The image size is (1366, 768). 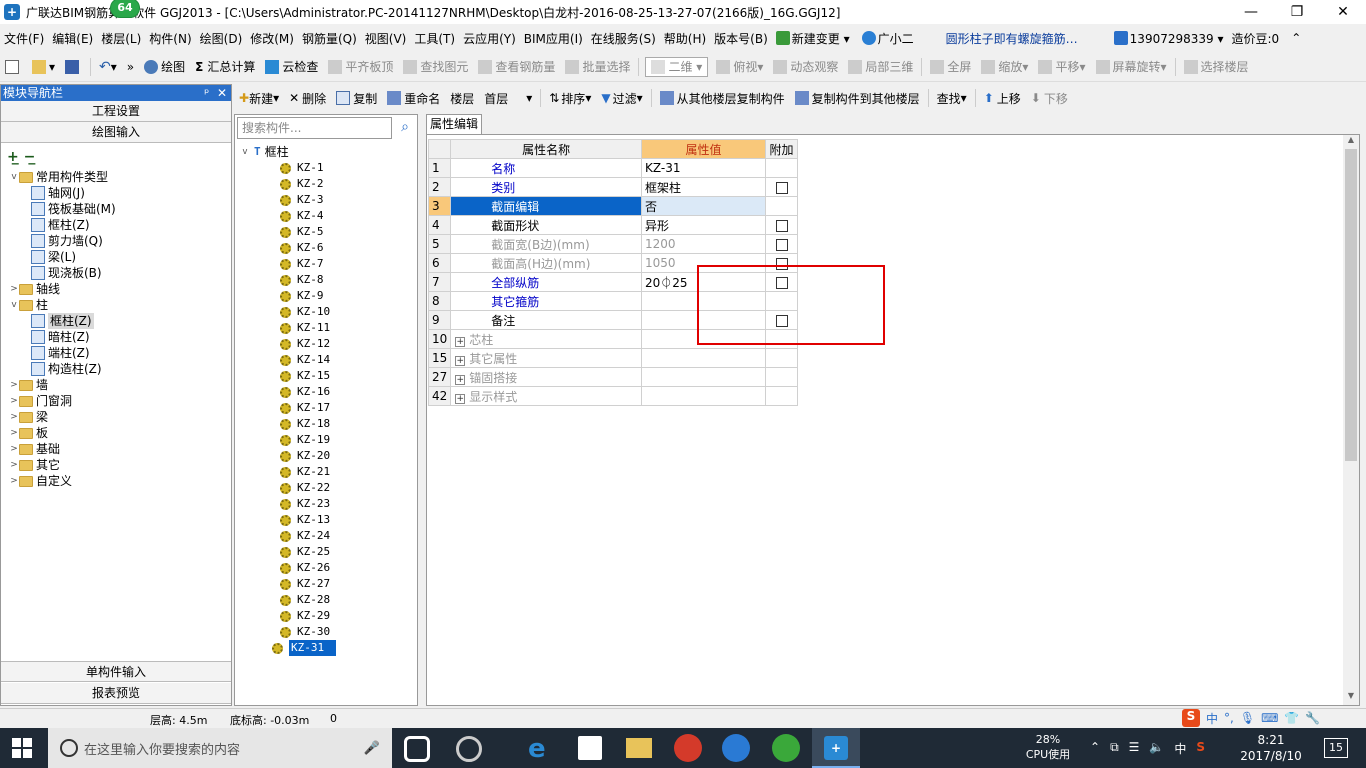 What do you see at coordinates (328, 296) in the screenshot?
I see `component-item: KZ-9` at bounding box center [328, 296].